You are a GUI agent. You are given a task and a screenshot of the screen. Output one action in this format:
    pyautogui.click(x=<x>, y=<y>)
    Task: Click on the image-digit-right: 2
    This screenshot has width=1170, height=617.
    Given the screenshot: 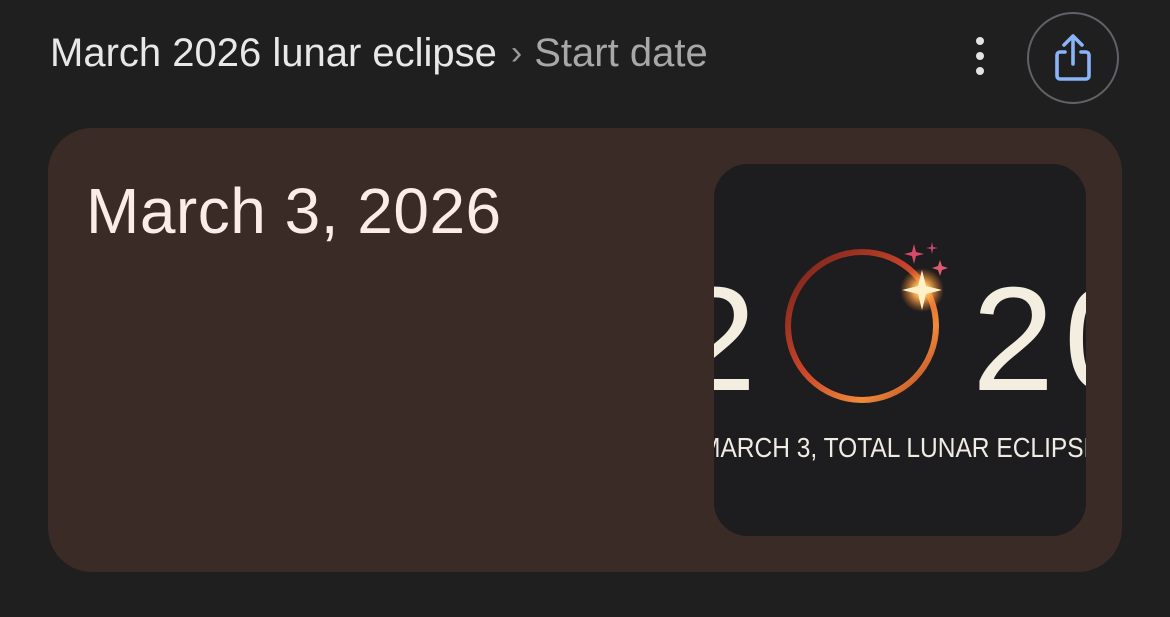 What is the action you would take?
    pyautogui.click(x=1013, y=339)
    